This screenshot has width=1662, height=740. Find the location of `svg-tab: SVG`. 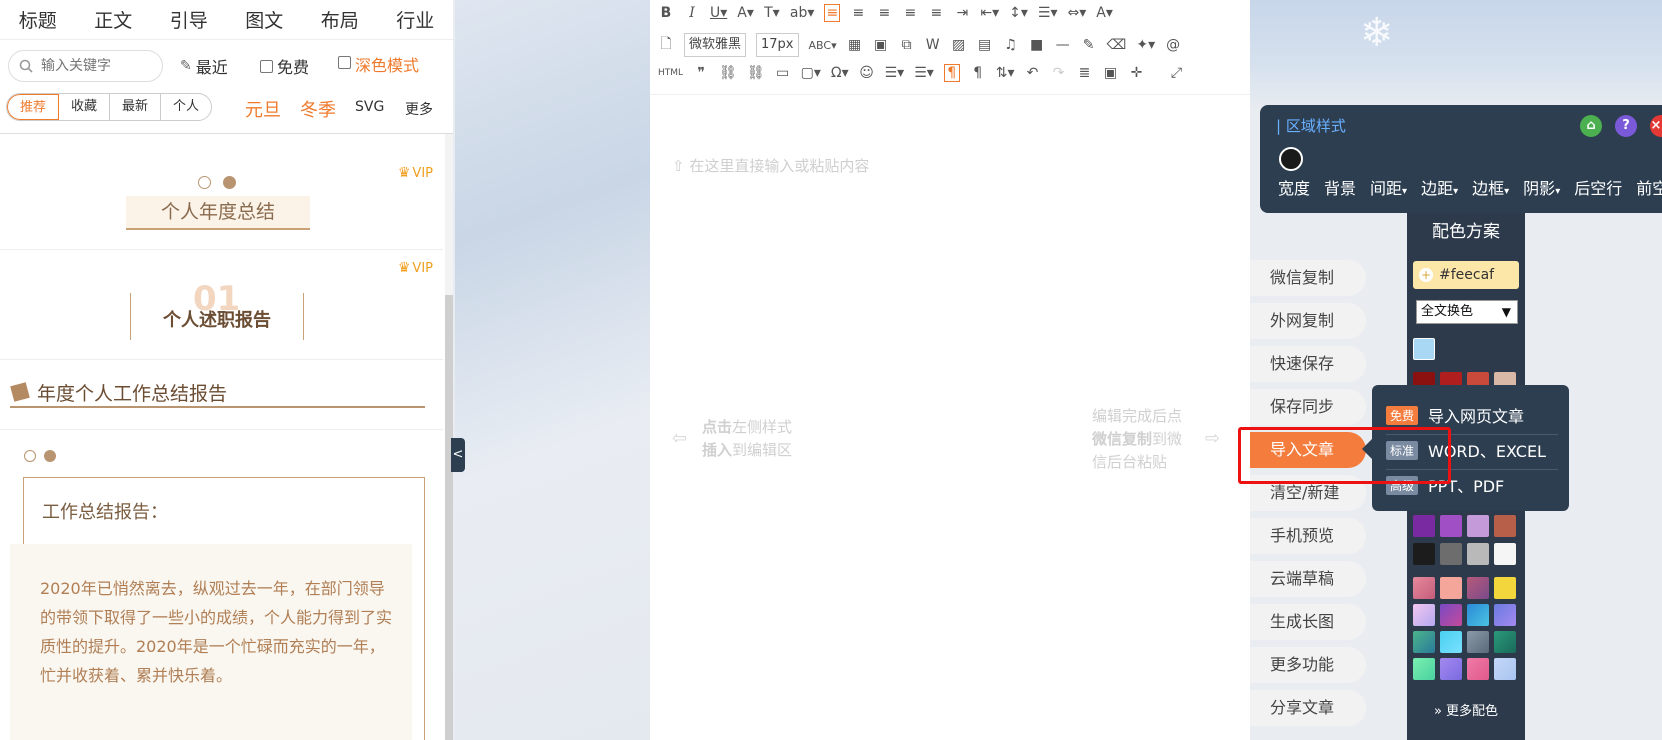

svg-tab: SVG is located at coordinates (369, 107).